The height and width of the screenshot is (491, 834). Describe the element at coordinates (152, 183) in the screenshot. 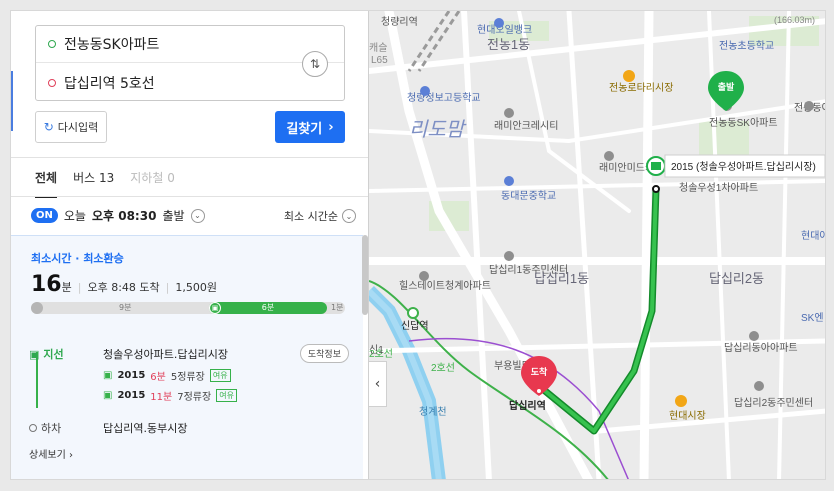

I see `tab-subway: 지하철 0` at that location.